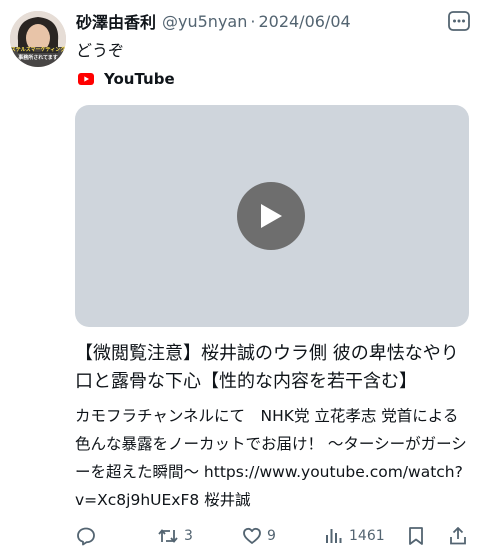 The height and width of the screenshot is (556, 480). I want to click on retweet-count: 3, so click(188, 536).